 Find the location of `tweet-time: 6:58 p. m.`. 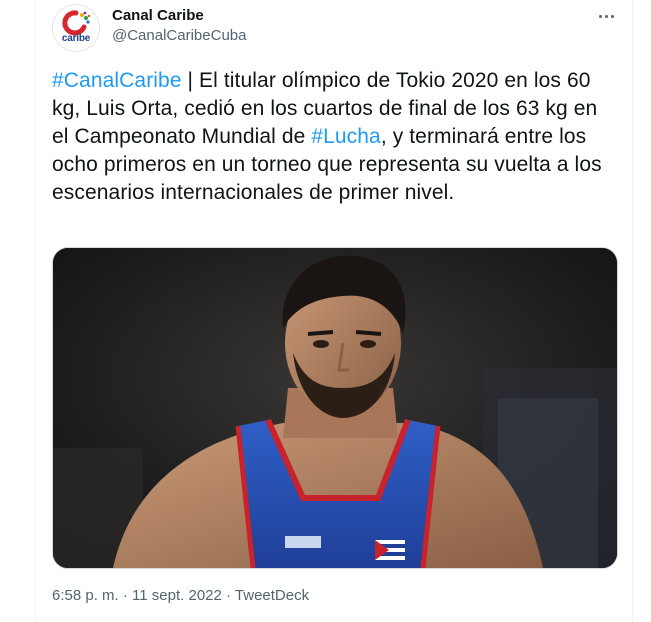

tweet-time: 6:58 p. m. is located at coordinates (85, 595).